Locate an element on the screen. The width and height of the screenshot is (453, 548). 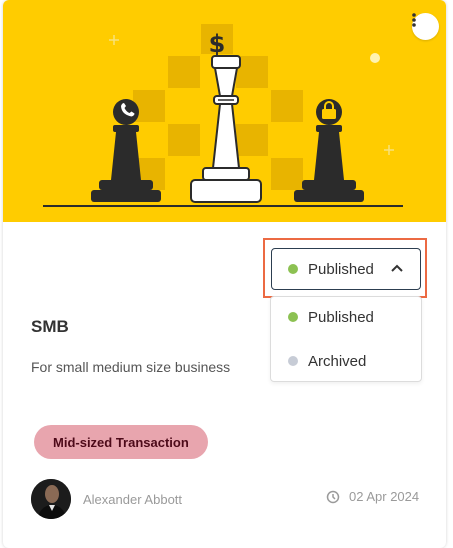
card-description: For small medium size business is located at coordinates (131, 367).